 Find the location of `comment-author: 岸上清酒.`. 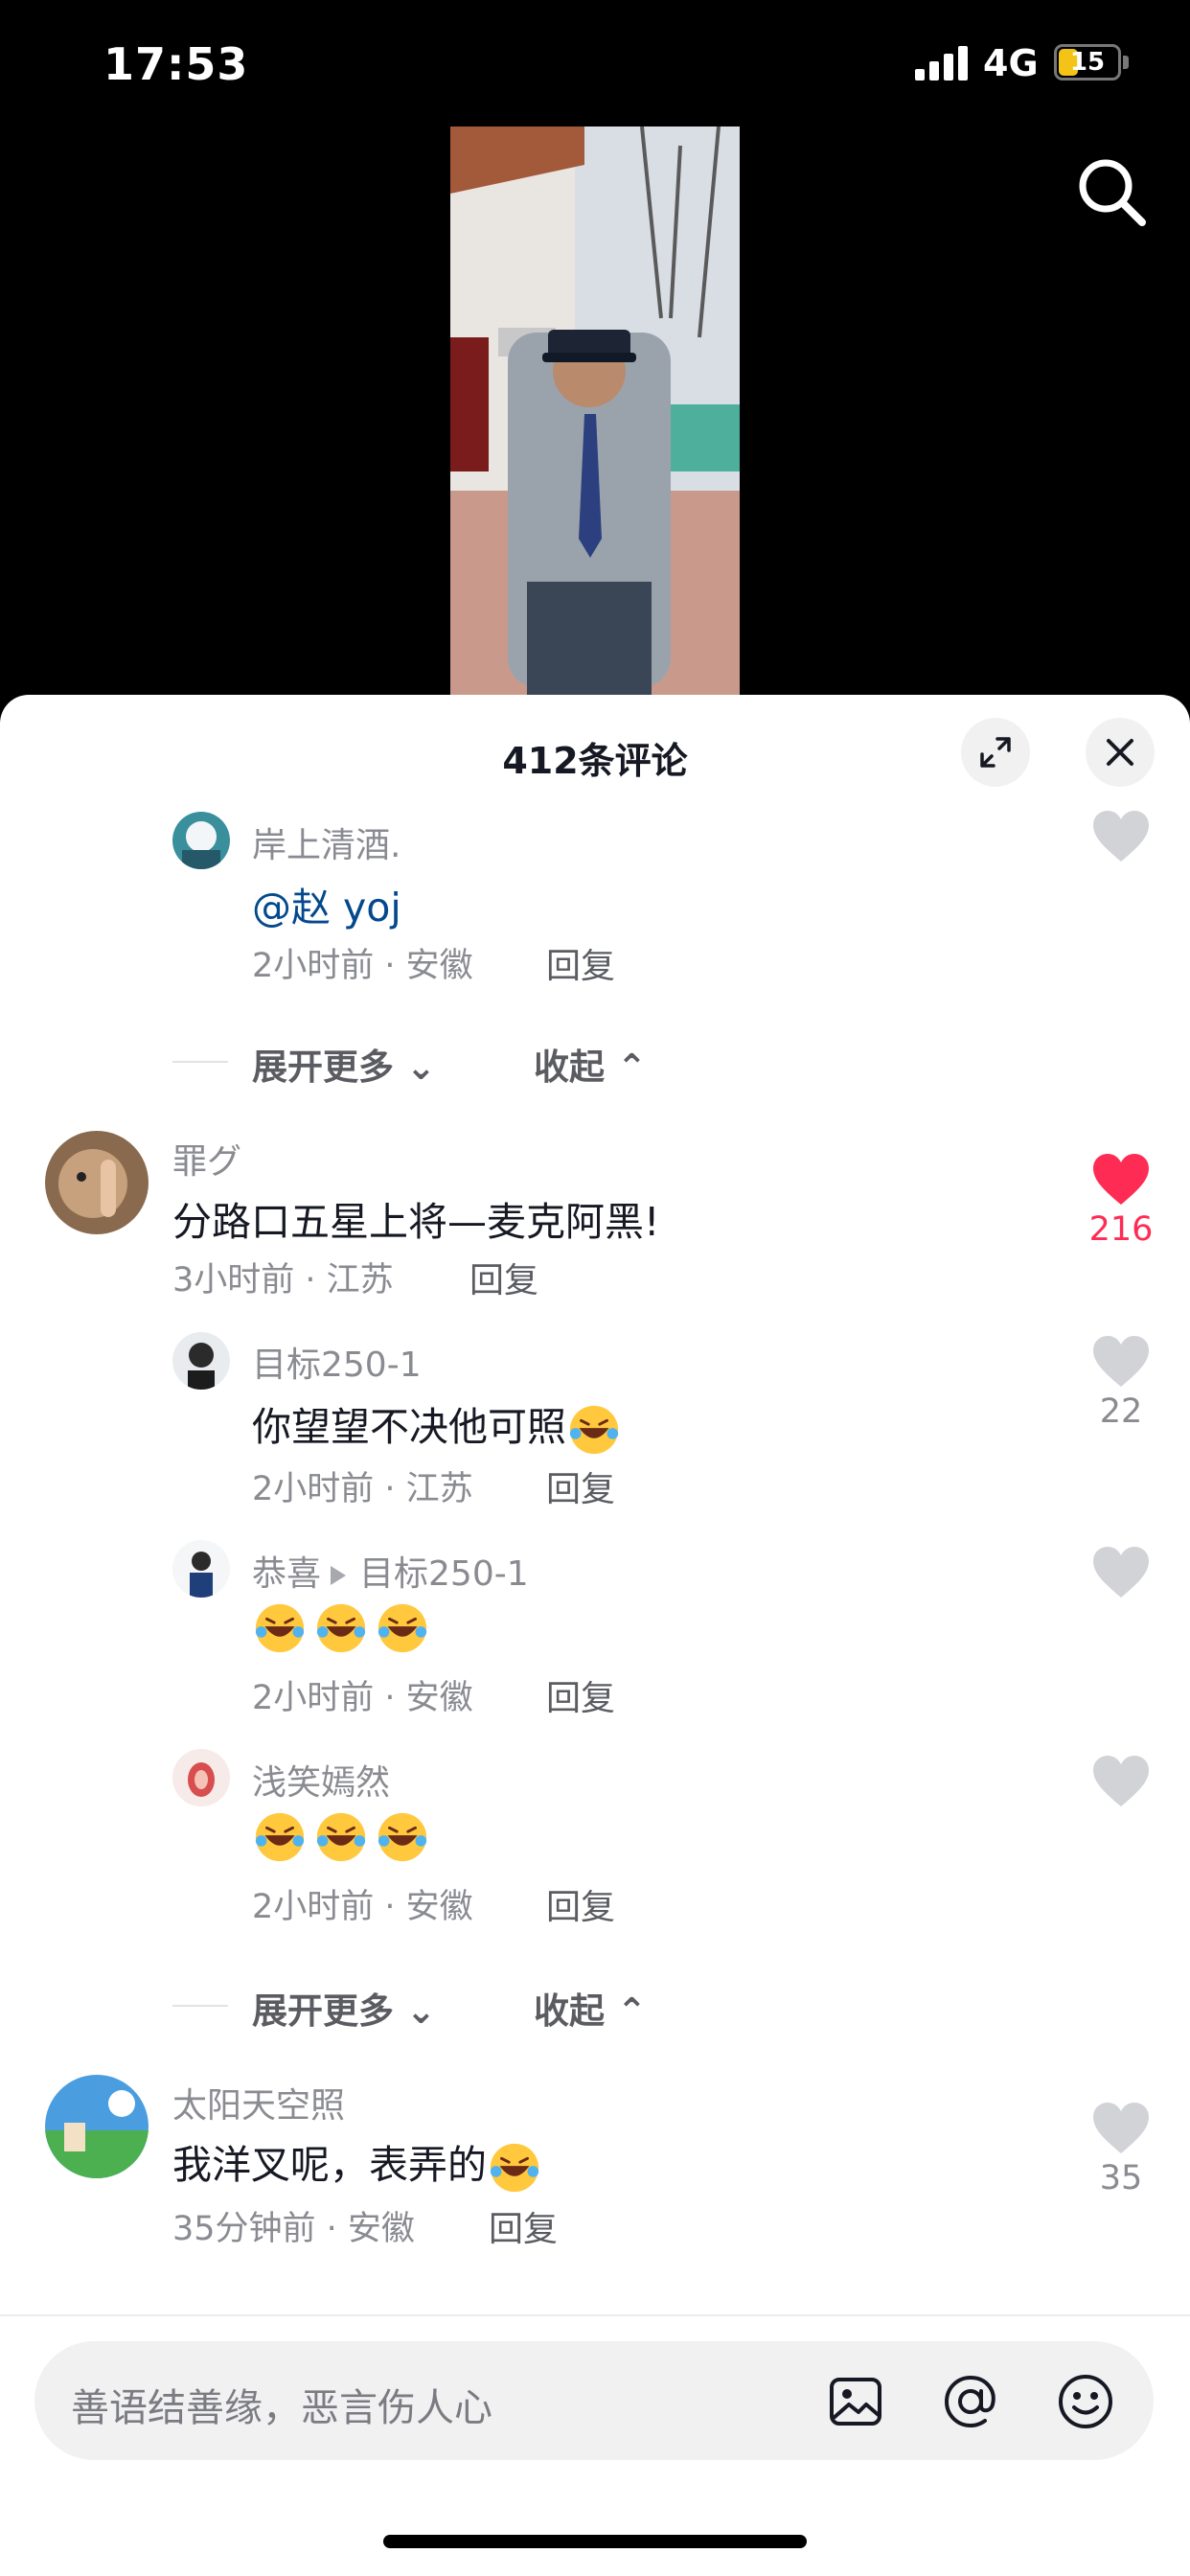

comment-author: 岸上清酒. is located at coordinates (326, 842).